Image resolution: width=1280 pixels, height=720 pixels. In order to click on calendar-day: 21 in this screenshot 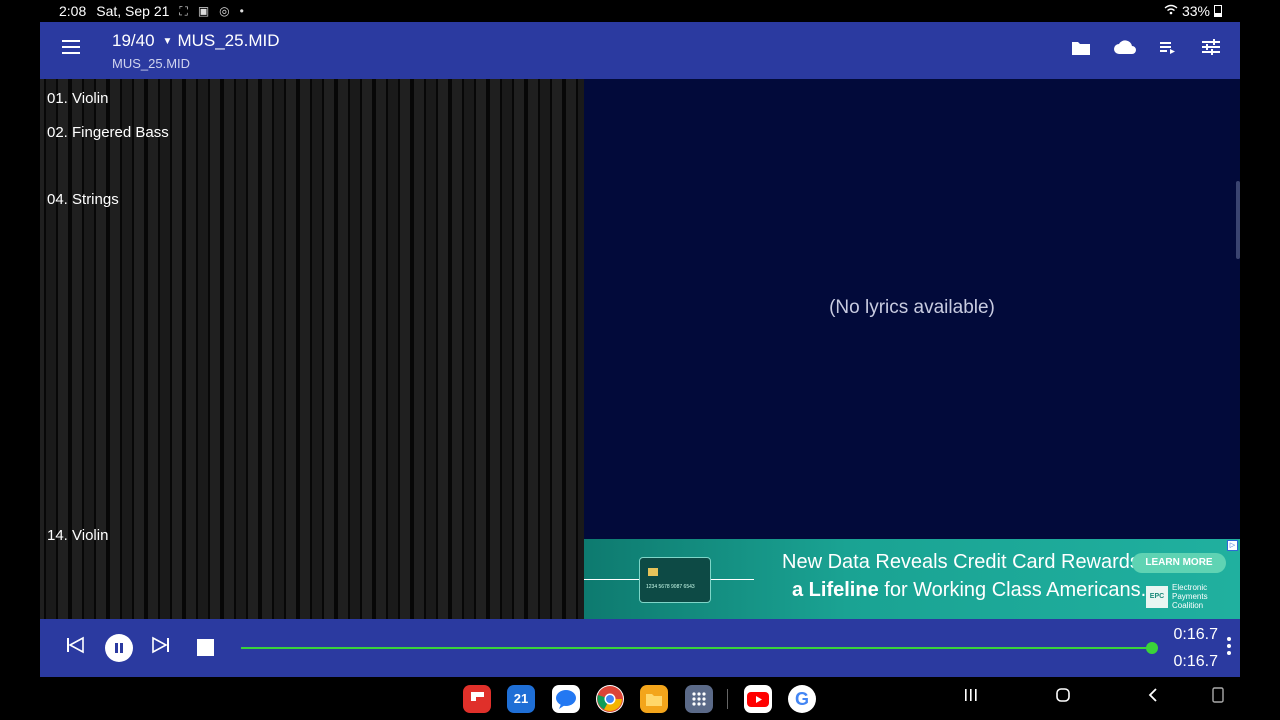, I will do `click(521, 698)`.